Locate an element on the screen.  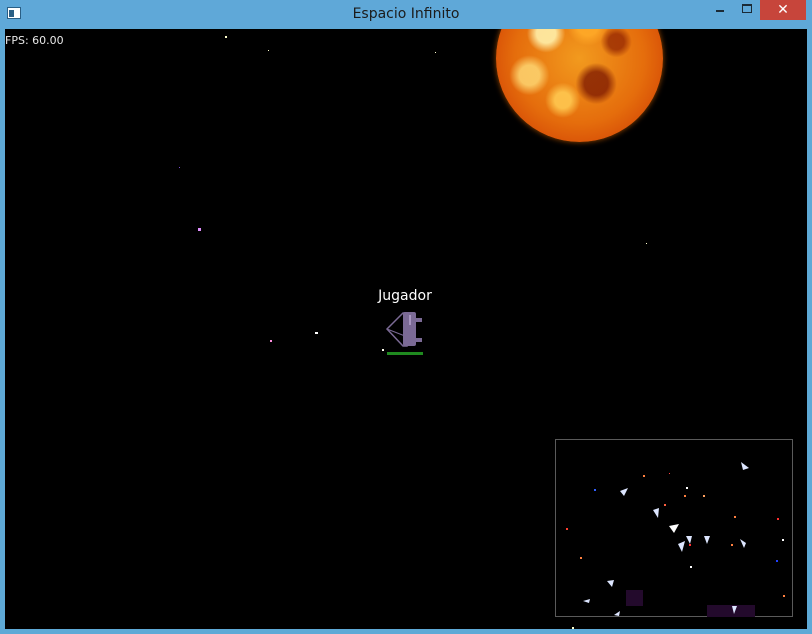
player-health-bar is located at coordinates (405, 353).